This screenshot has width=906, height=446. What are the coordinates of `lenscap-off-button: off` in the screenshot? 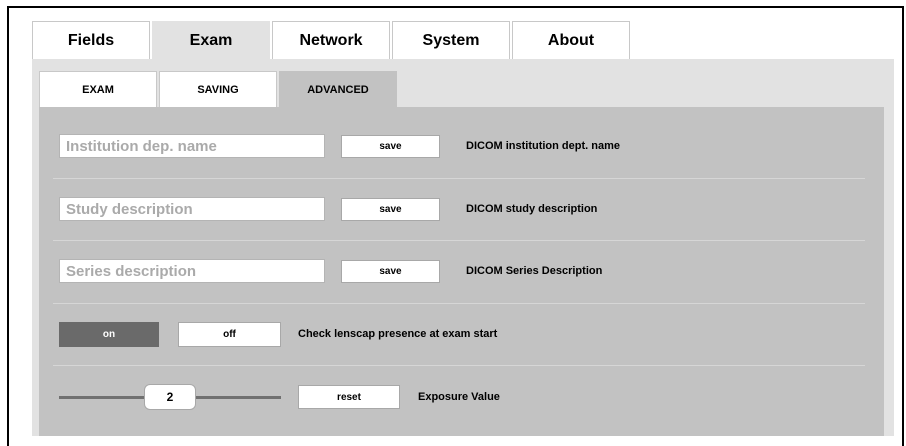 It's located at (229, 334).